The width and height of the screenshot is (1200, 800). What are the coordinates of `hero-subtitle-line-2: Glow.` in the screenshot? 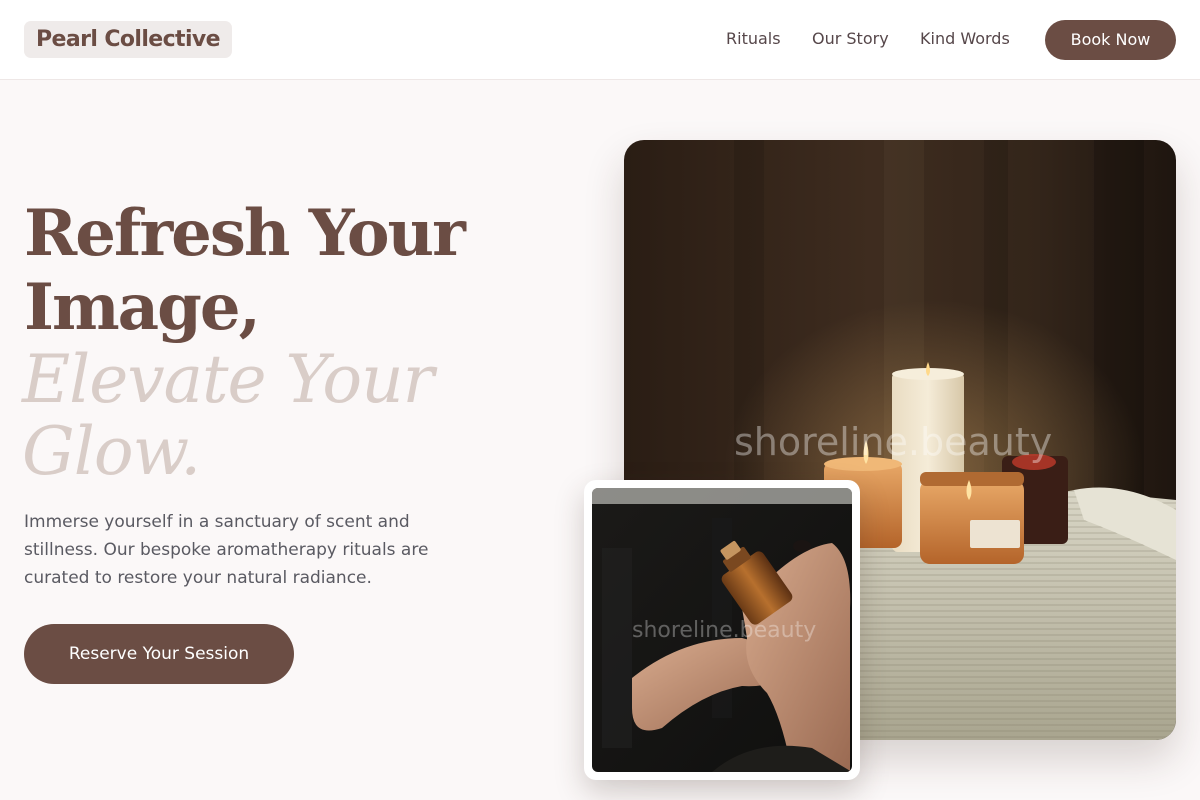 It's located at (111, 451).